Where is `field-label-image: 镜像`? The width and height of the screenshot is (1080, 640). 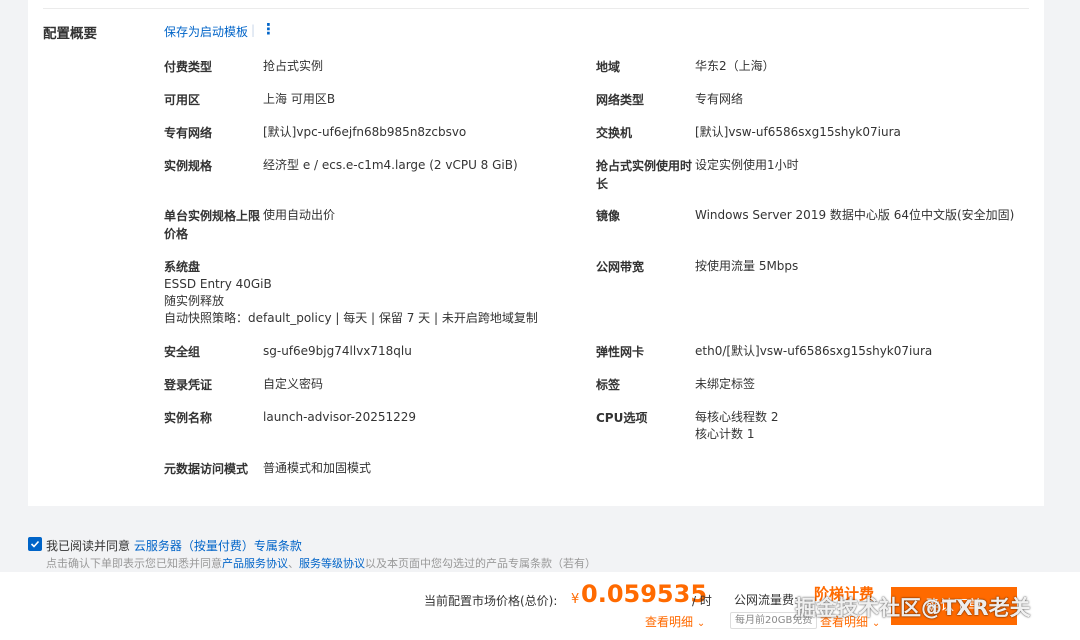 field-label-image: 镜像 is located at coordinates (608, 216).